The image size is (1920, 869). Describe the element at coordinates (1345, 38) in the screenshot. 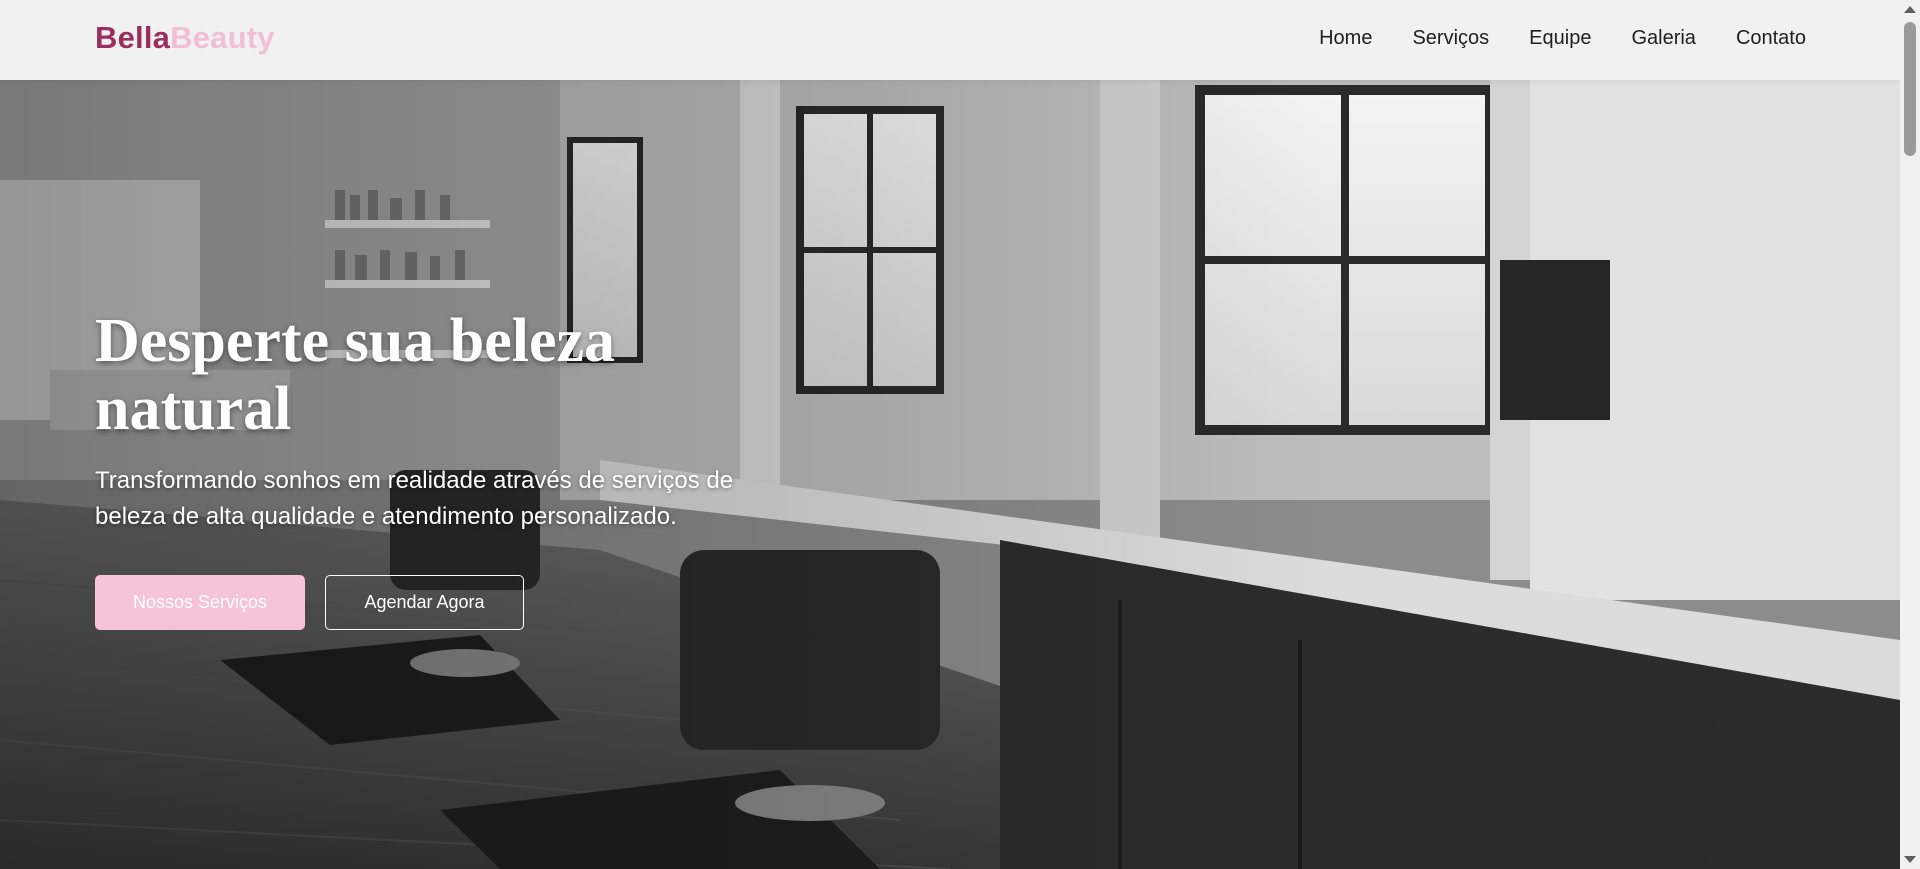

I see `nav-home: Home` at that location.